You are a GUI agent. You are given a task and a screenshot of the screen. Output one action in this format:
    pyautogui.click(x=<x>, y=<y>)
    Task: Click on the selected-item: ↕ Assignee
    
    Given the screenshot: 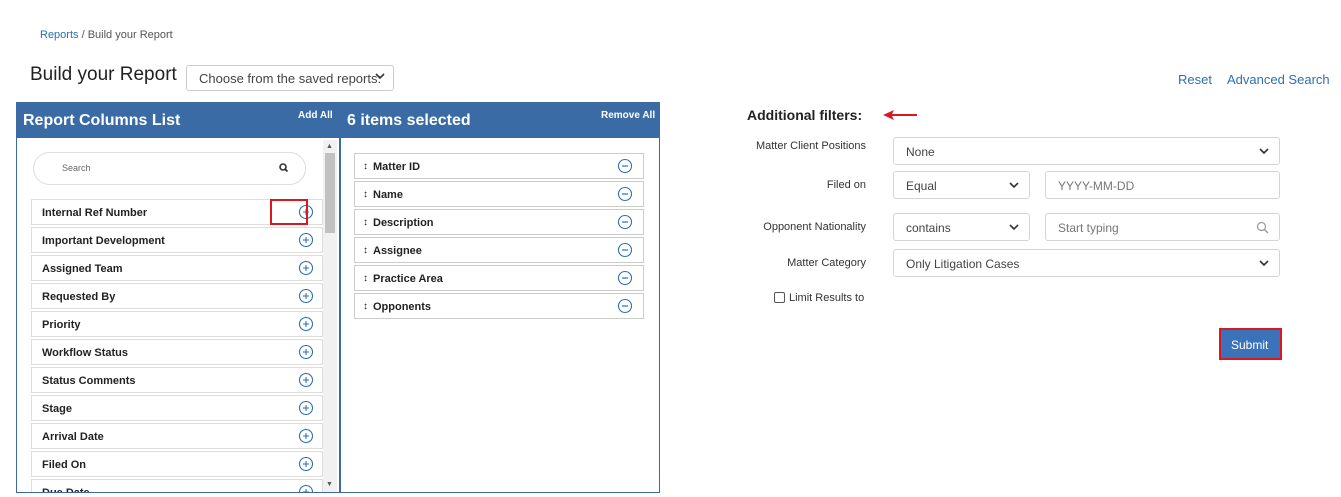 What is the action you would take?
    pyautogui.click(x=499, y=250)
    